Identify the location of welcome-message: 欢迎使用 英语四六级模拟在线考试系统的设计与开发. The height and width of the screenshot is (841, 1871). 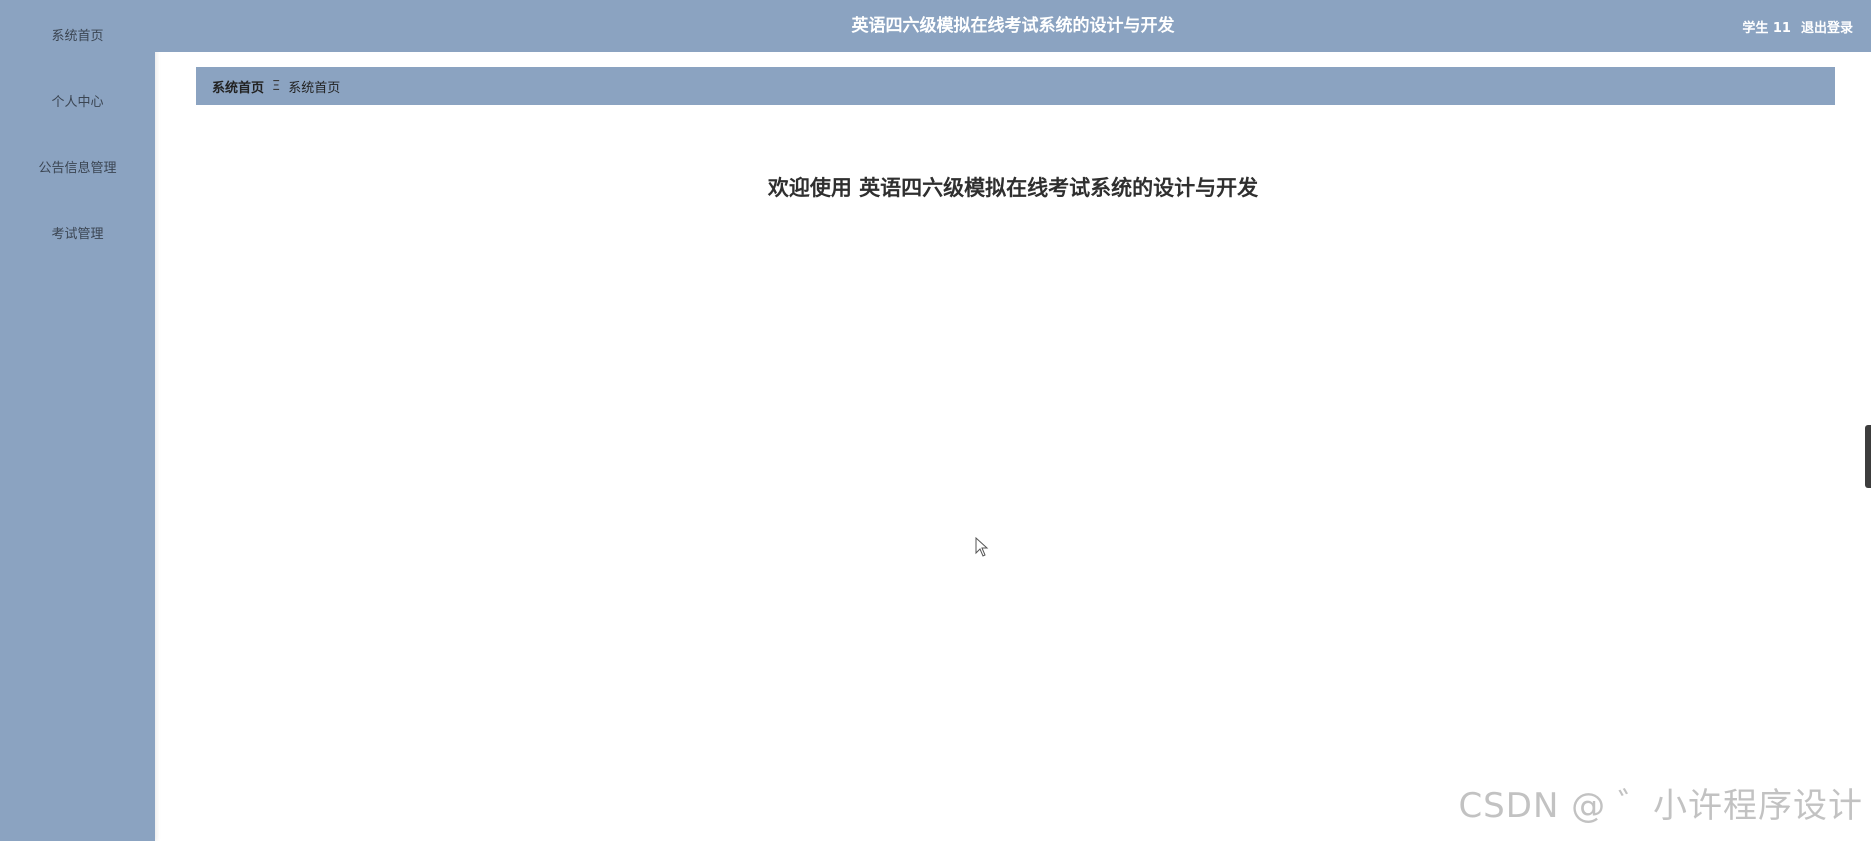
(1013, 188).